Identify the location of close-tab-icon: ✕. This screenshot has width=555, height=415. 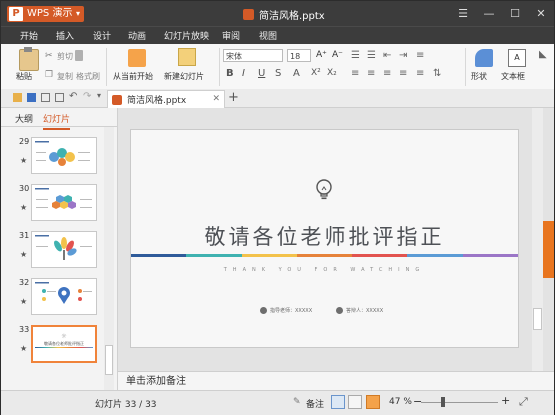
(216, 99).